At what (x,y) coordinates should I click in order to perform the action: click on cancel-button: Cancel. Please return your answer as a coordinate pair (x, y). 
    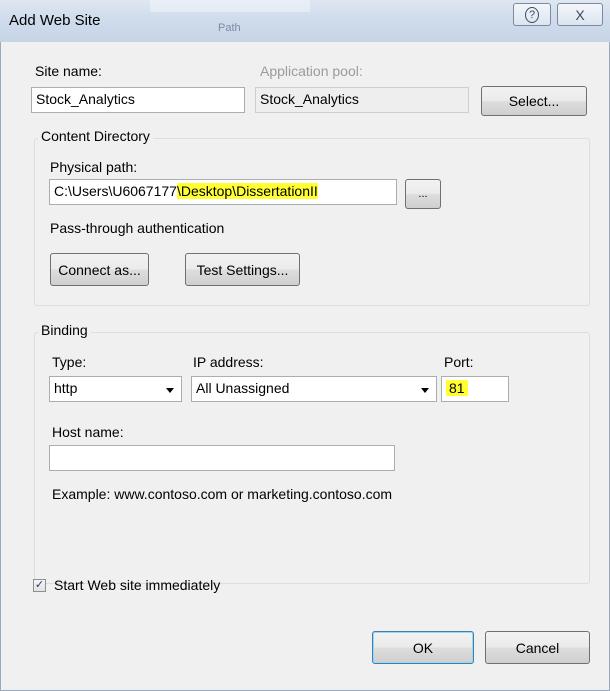
    Looking at the image, I should click on (537, 647).